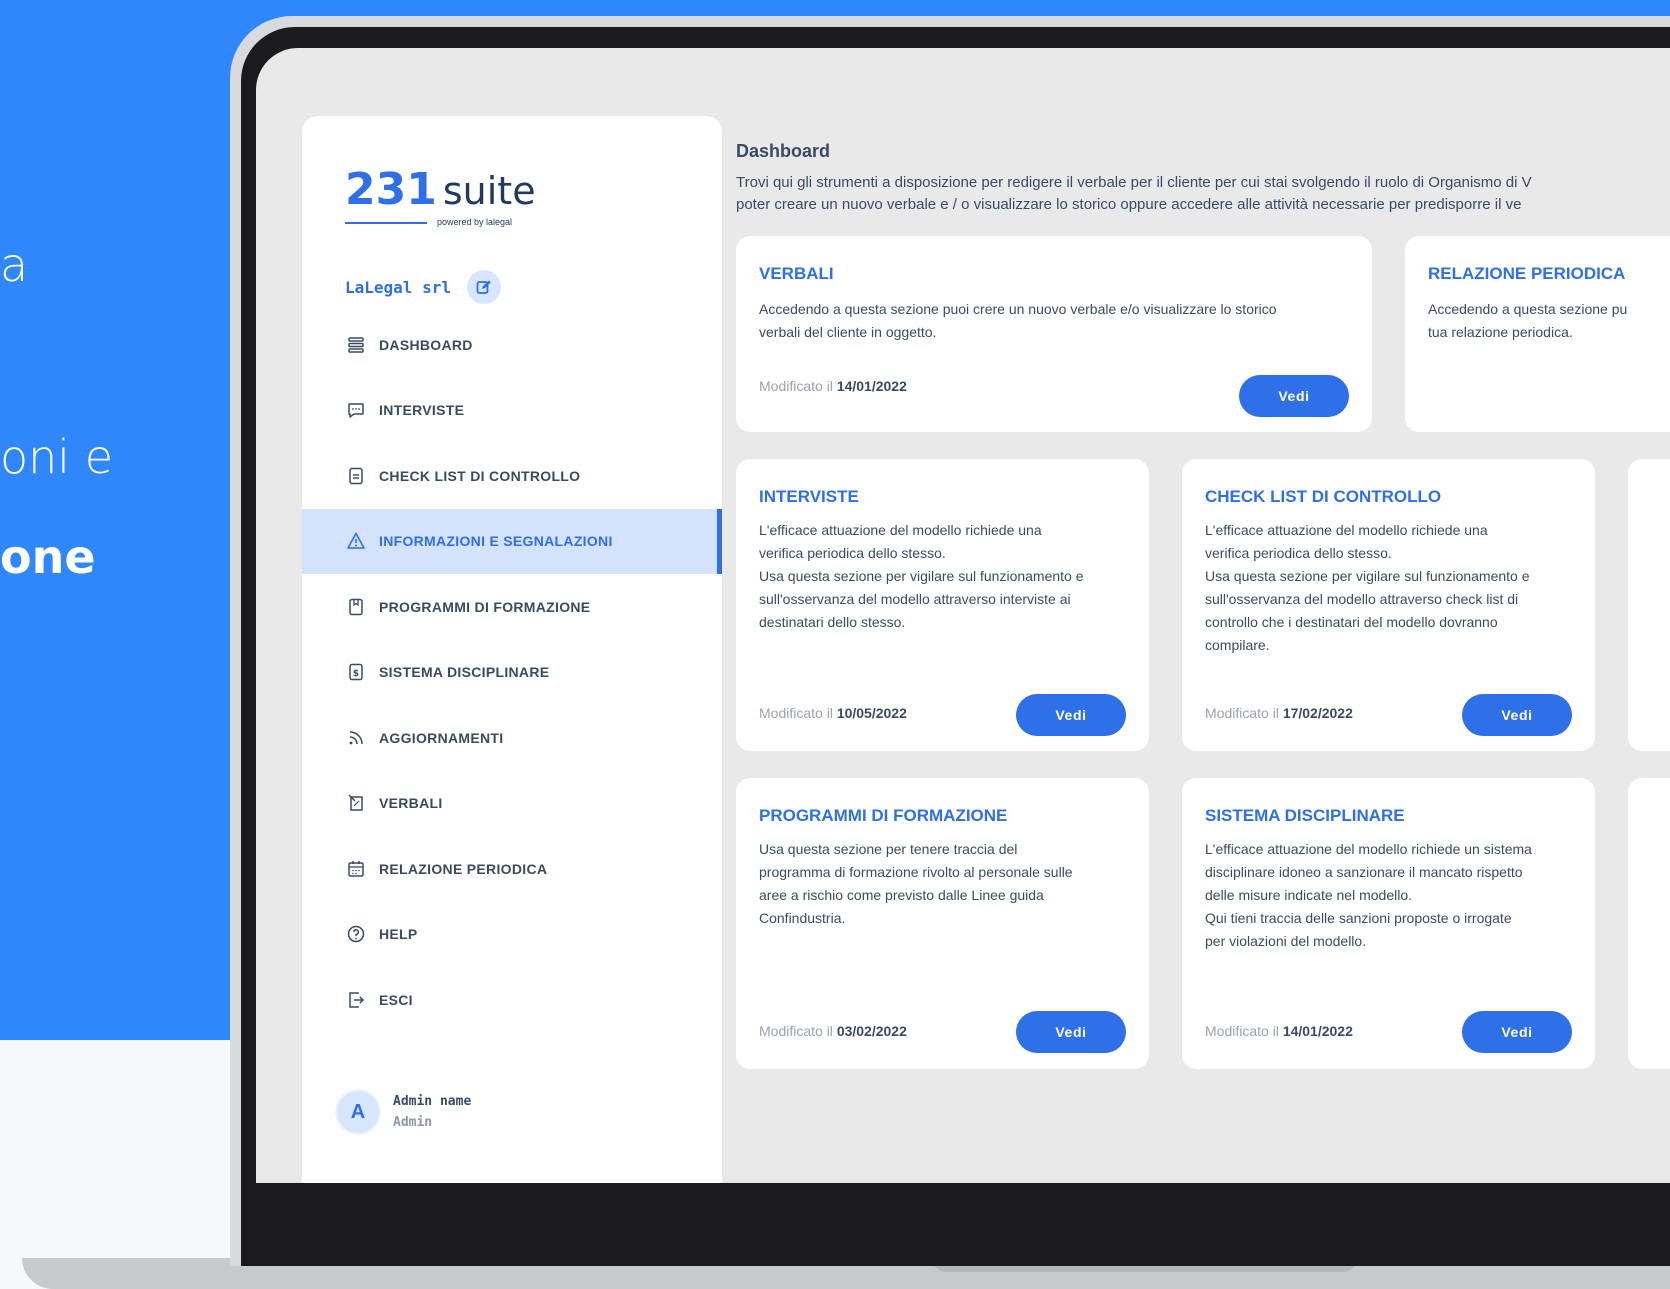  I want to click on sidebar-item-informazioni: INFORMAZIONI E SEGNALAZIONI, so click(512, 541).